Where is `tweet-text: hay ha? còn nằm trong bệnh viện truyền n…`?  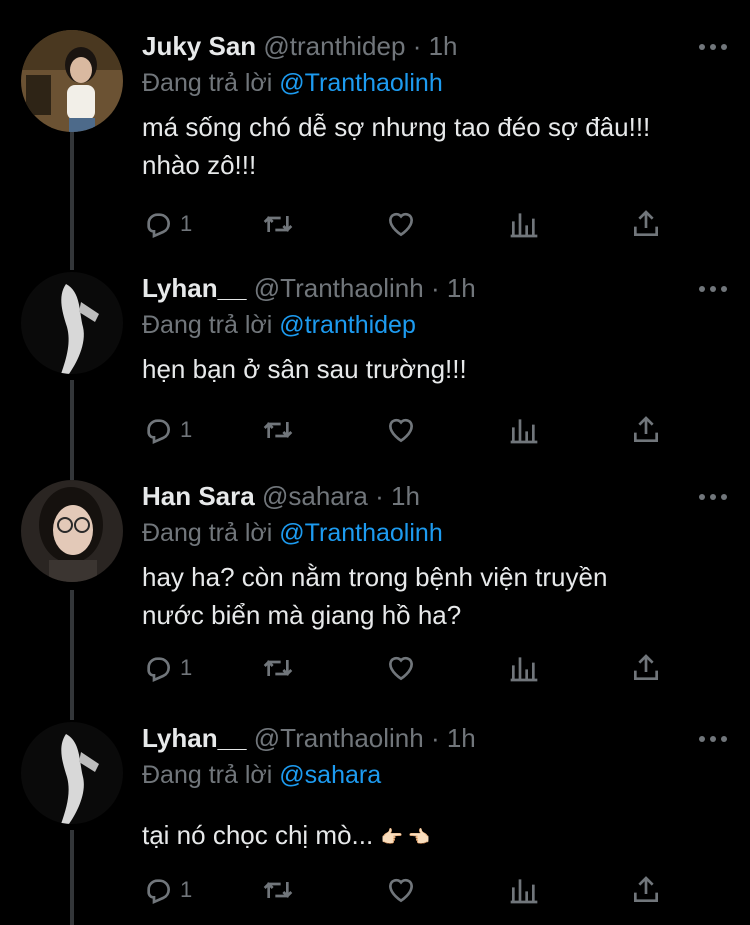
tweet-text: hay ha? còn nằm trong bệnh viện truyền n… is located at coordinates (436, 596).